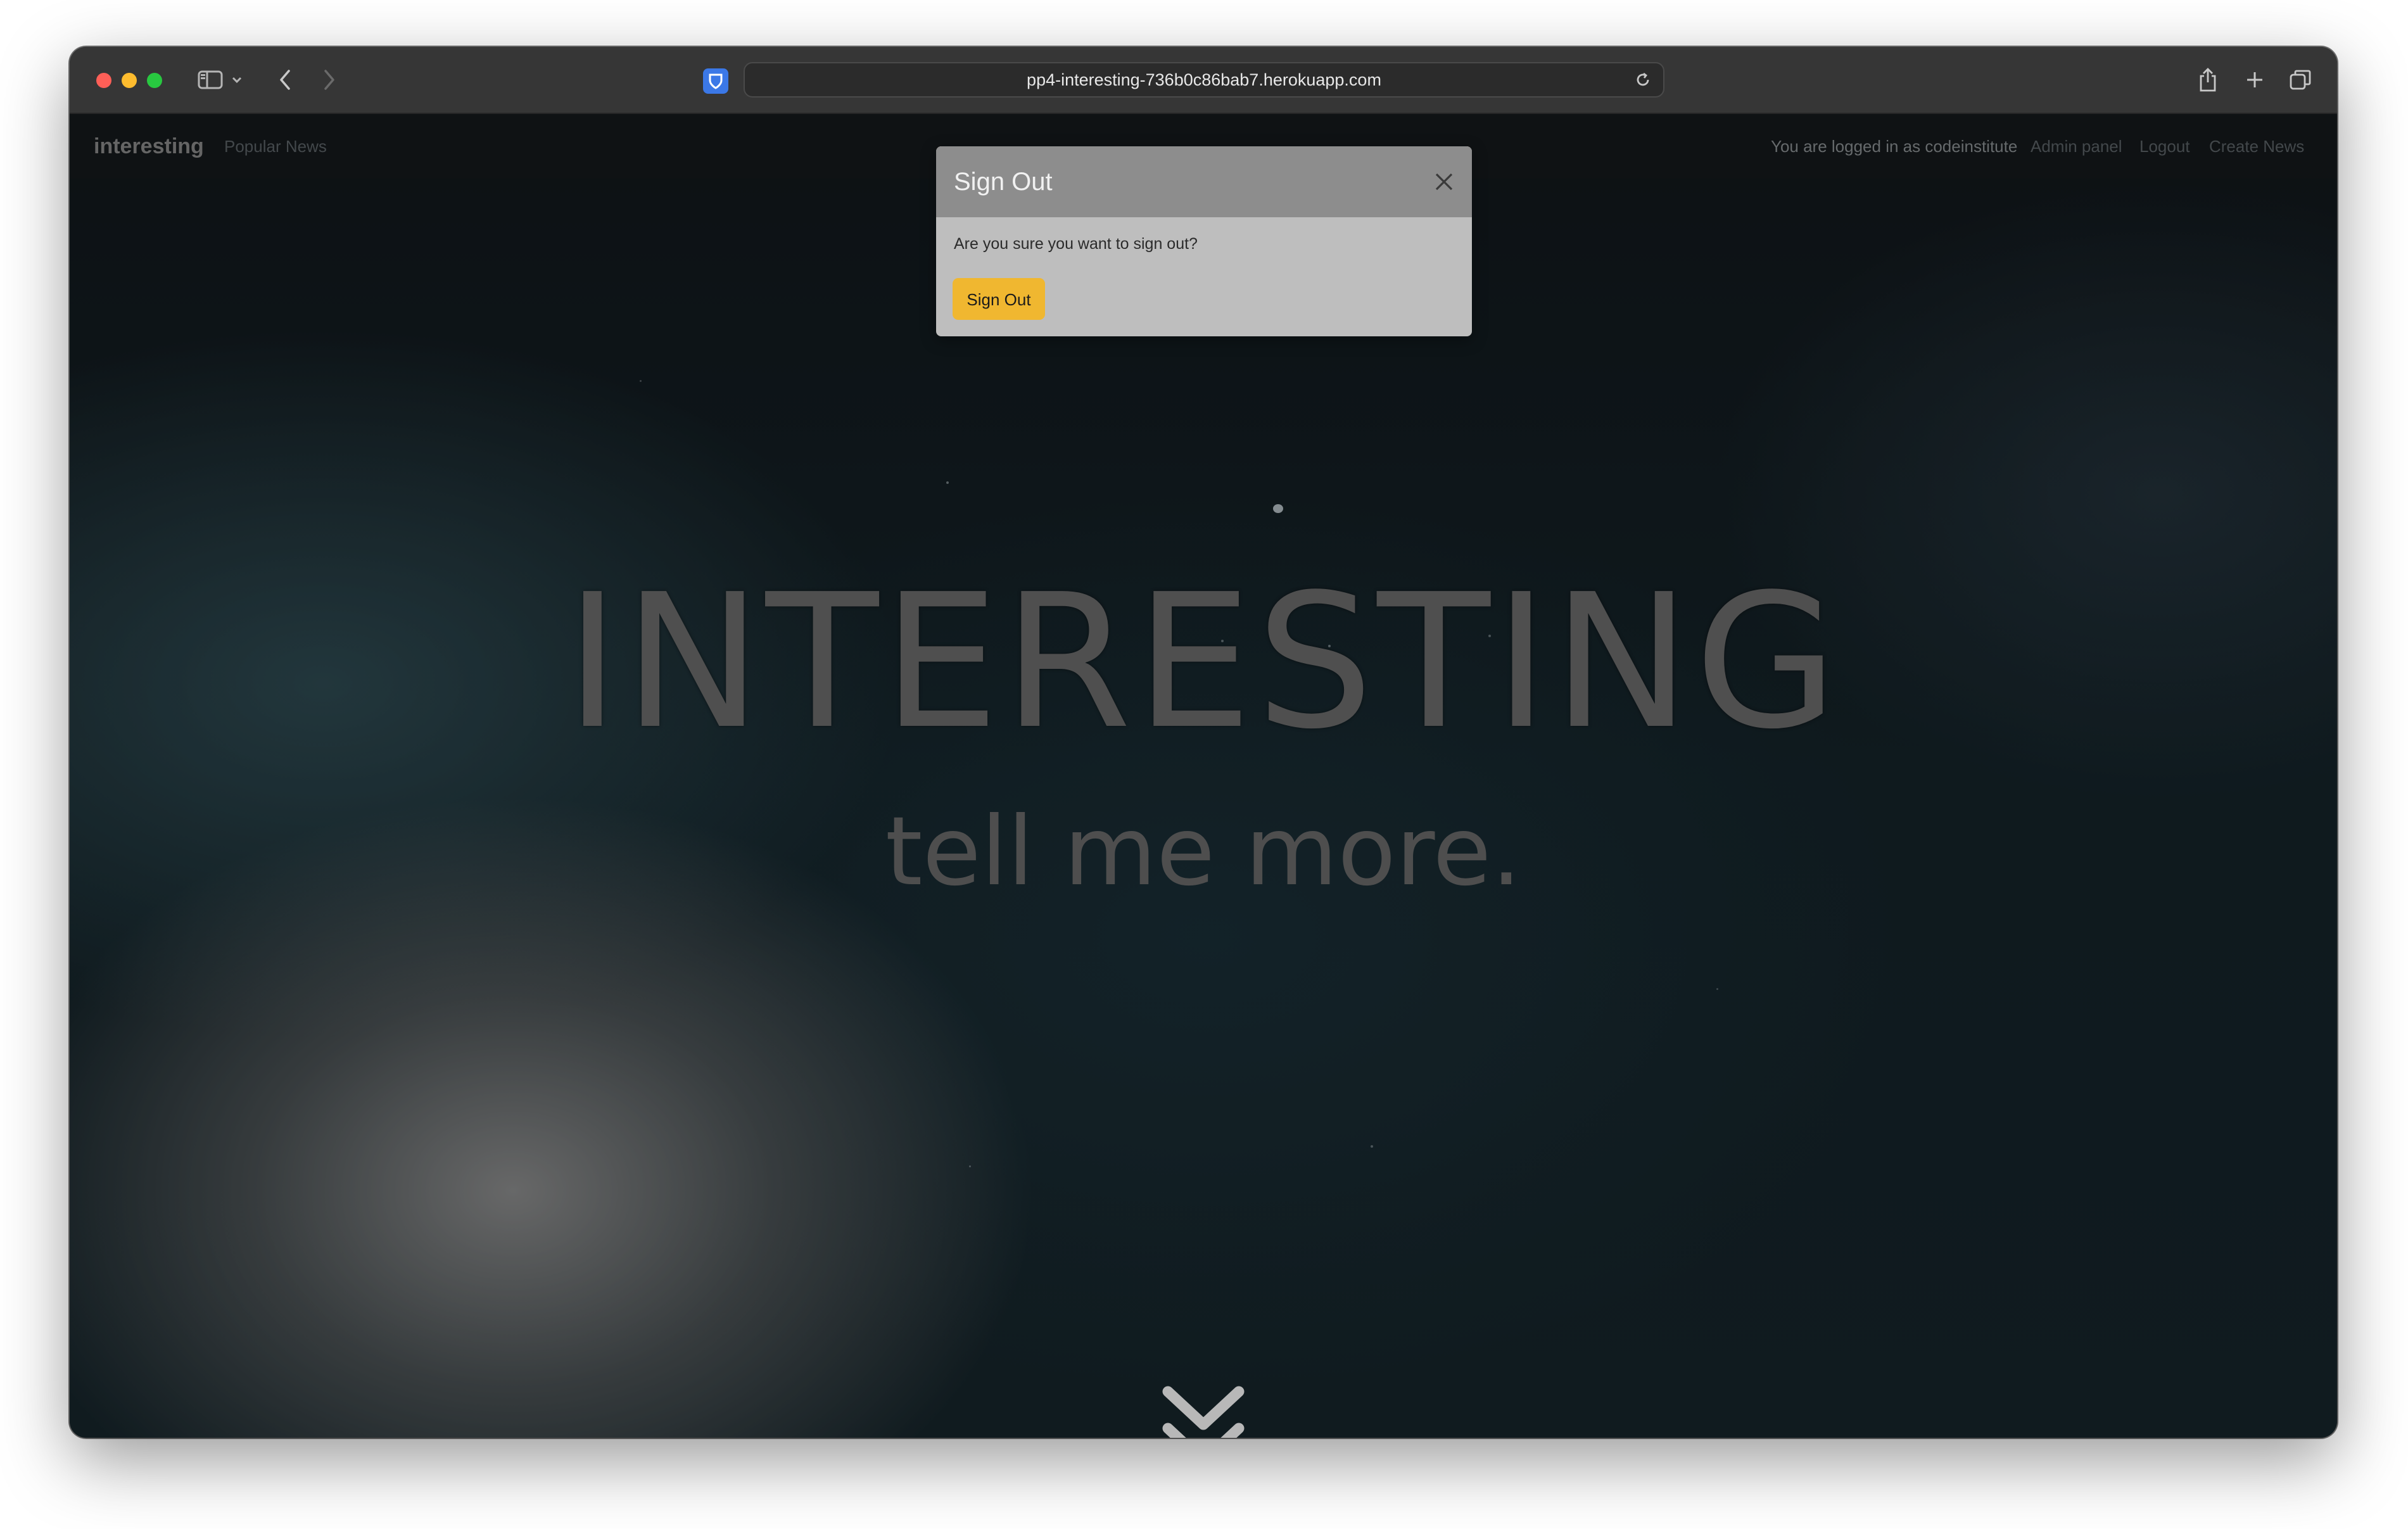  Describe the element at coordinates (103, 80) in the screenshot. I see `close-window-button` at that location.